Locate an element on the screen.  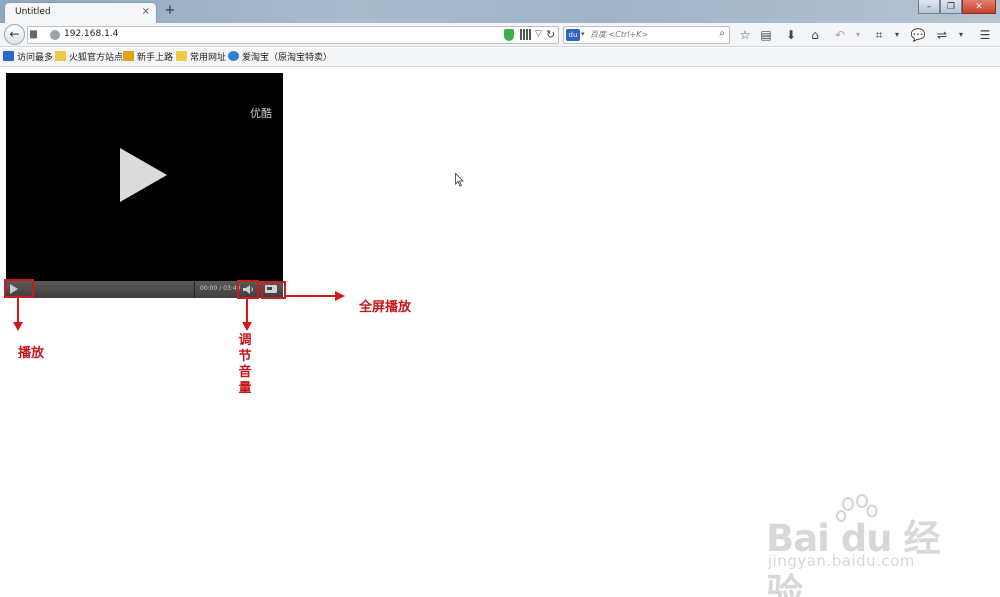
volume-arrowhead is located at coordinates (247, 326).